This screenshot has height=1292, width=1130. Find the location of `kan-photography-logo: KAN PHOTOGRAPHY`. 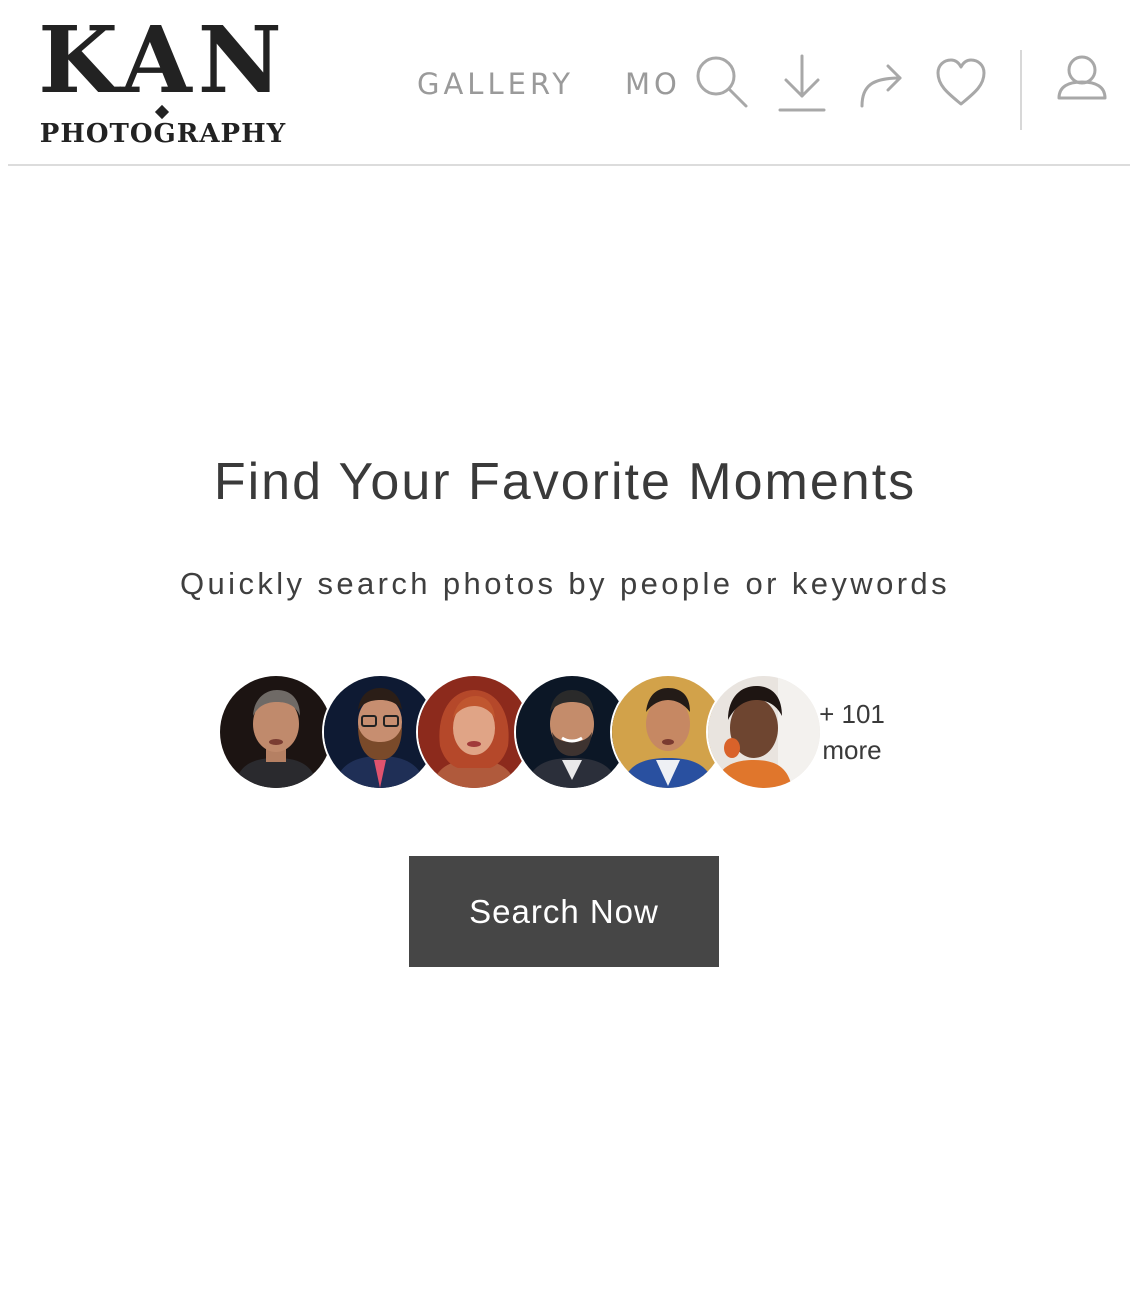

kan-photography-logo: KAN PHOTOGRAPHY is located at coordinates (163, 84).